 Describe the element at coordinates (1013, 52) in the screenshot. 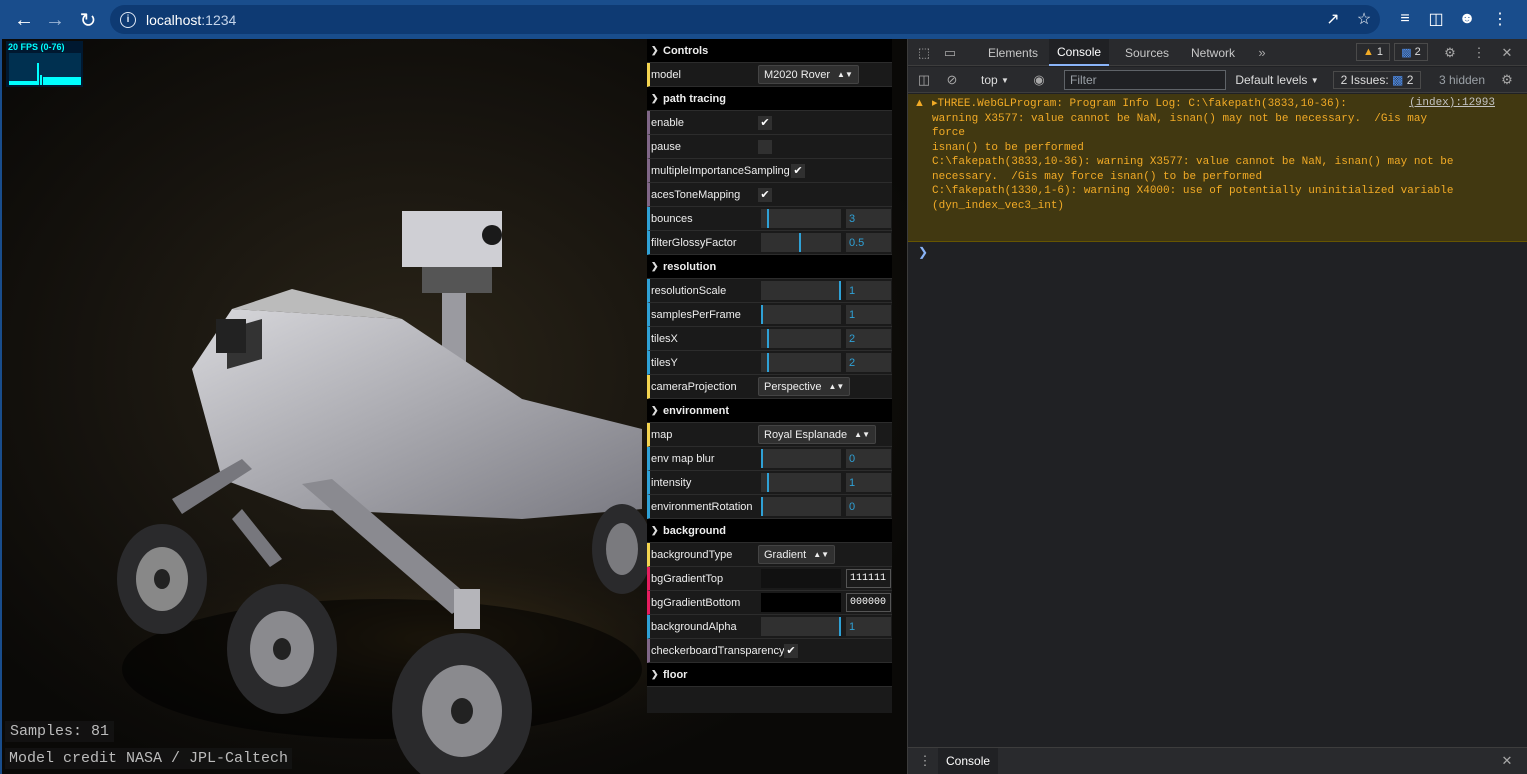

I see `tab-elements: Elements` at that location.